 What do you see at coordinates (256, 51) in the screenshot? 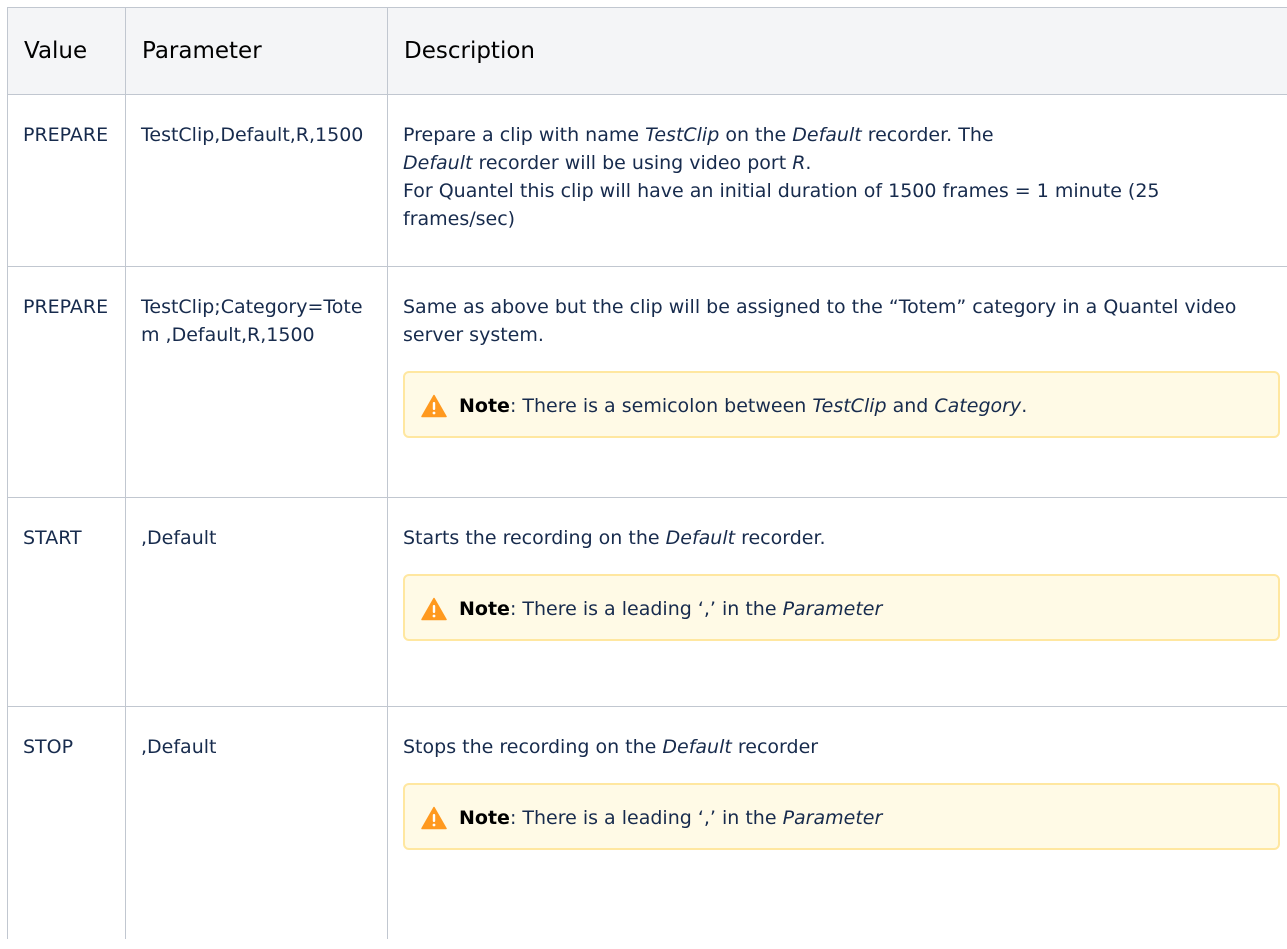
I see `header-parameter: Parameter` at bounding box center [256, 51].